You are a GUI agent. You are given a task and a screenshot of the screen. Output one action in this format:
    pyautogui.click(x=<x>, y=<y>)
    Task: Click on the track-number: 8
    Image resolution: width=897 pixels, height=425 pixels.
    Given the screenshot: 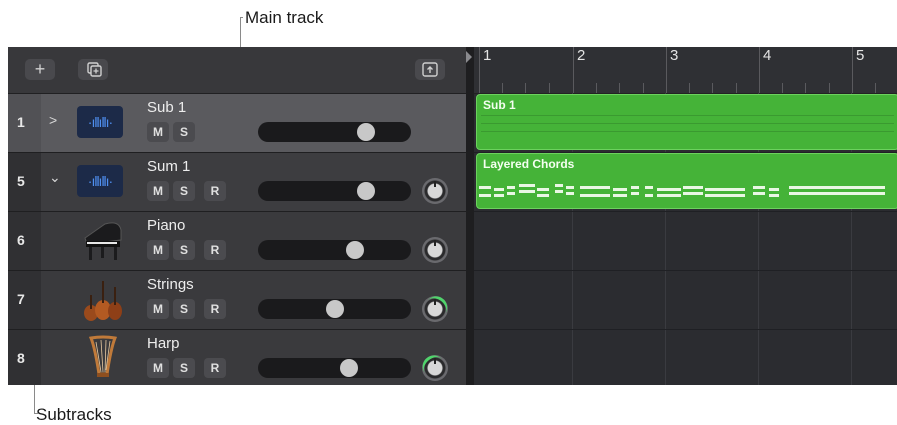 What is the action you would take?
    pyautogui.click(x=21, y=358)
    